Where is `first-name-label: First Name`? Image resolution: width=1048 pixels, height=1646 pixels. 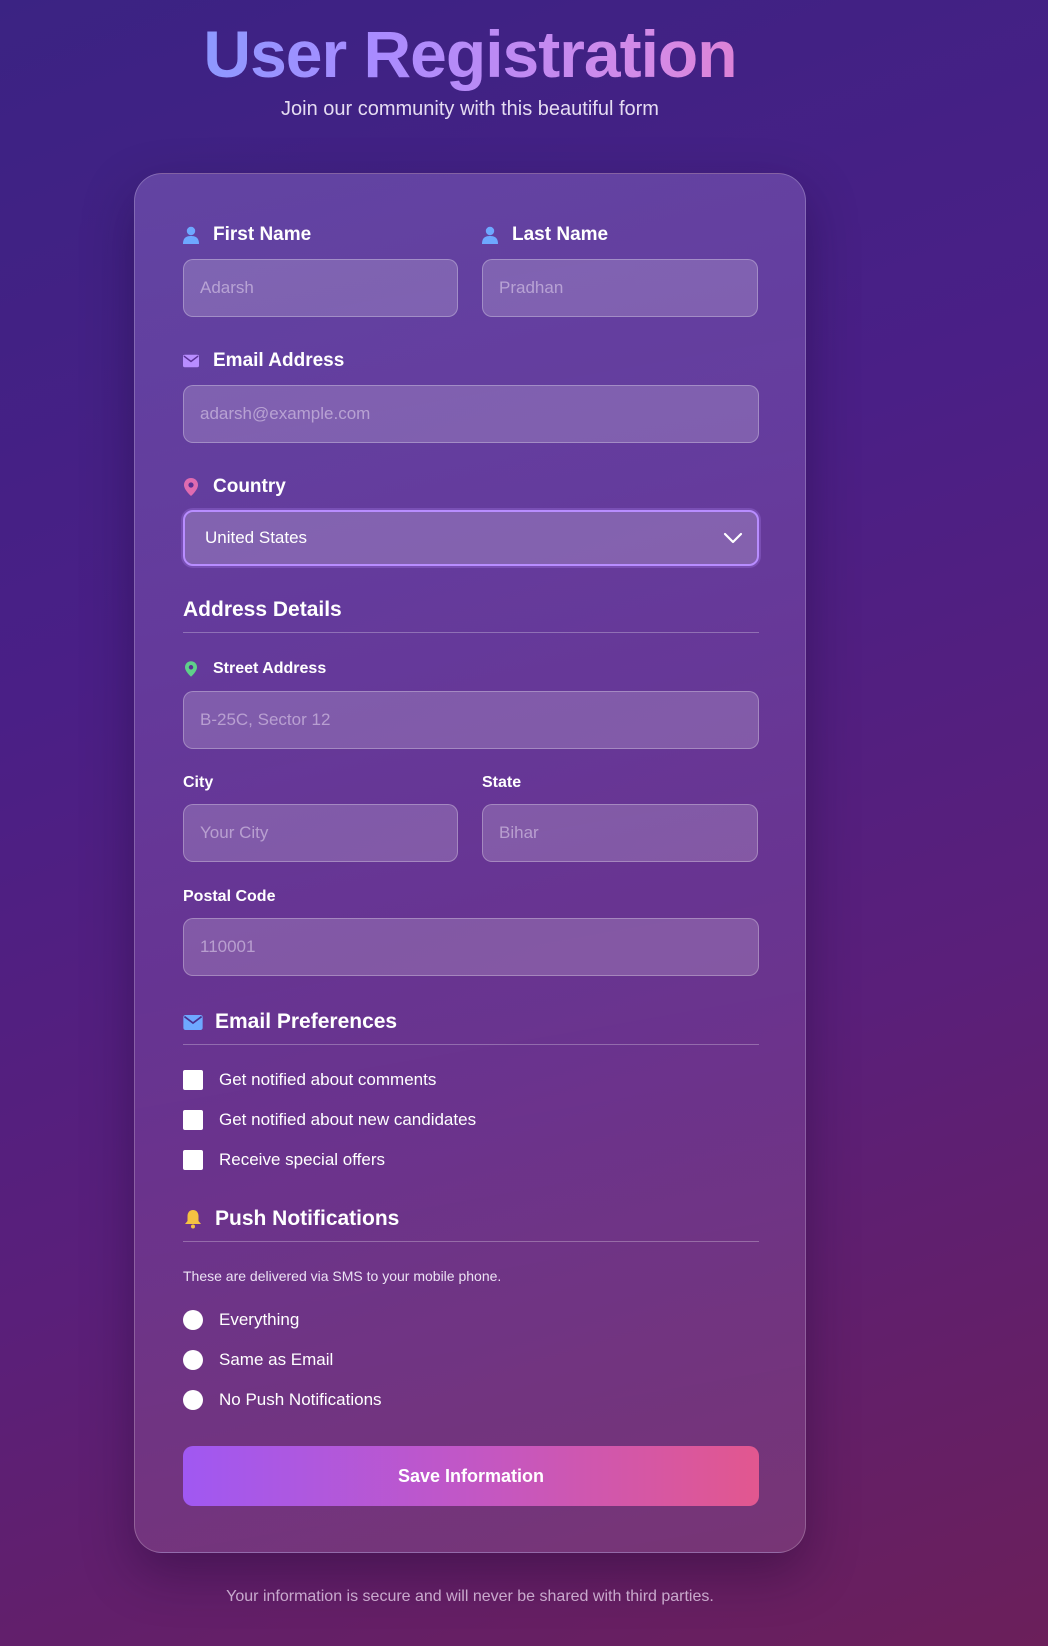
first-name-label: First Name is located at coordinates (247, 235).